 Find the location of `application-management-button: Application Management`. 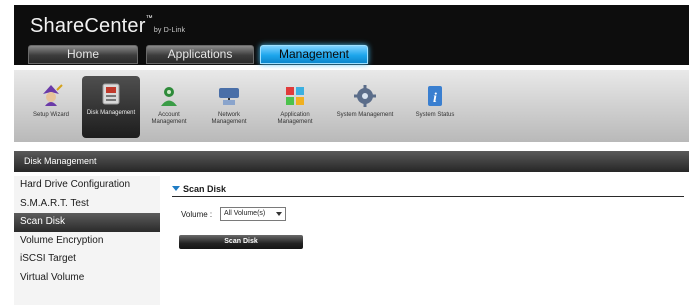

application-management-button: Application Management is located at coordinates (295, 108).